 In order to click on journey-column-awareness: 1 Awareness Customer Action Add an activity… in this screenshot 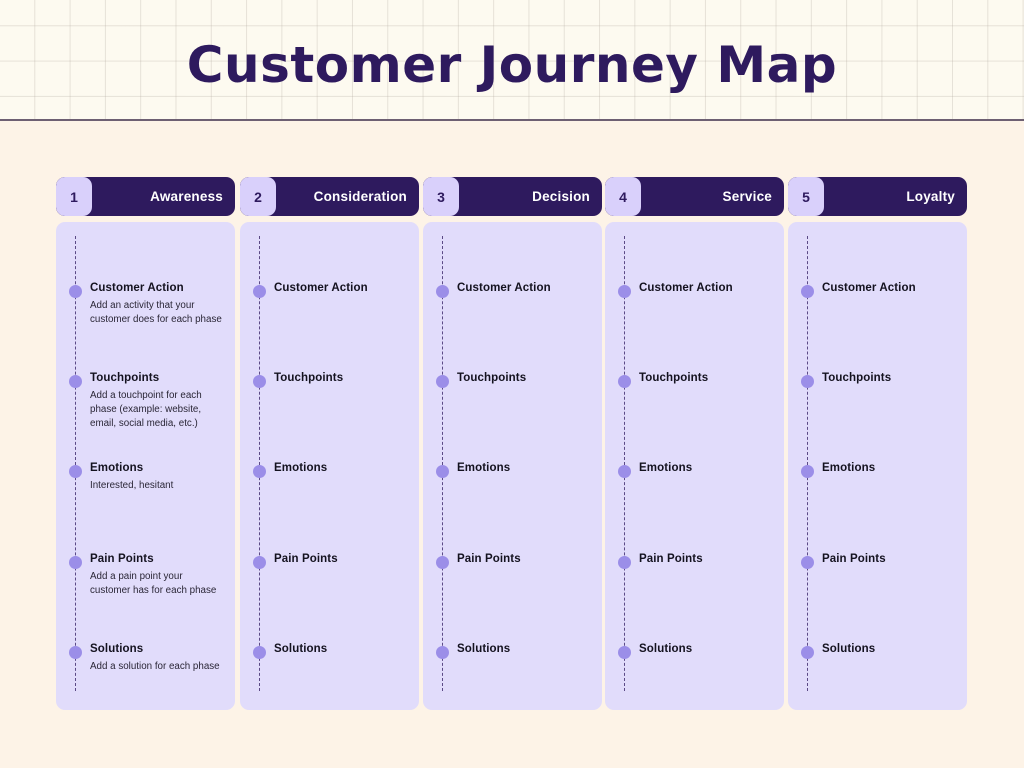, I will do `click(145, 443)`.